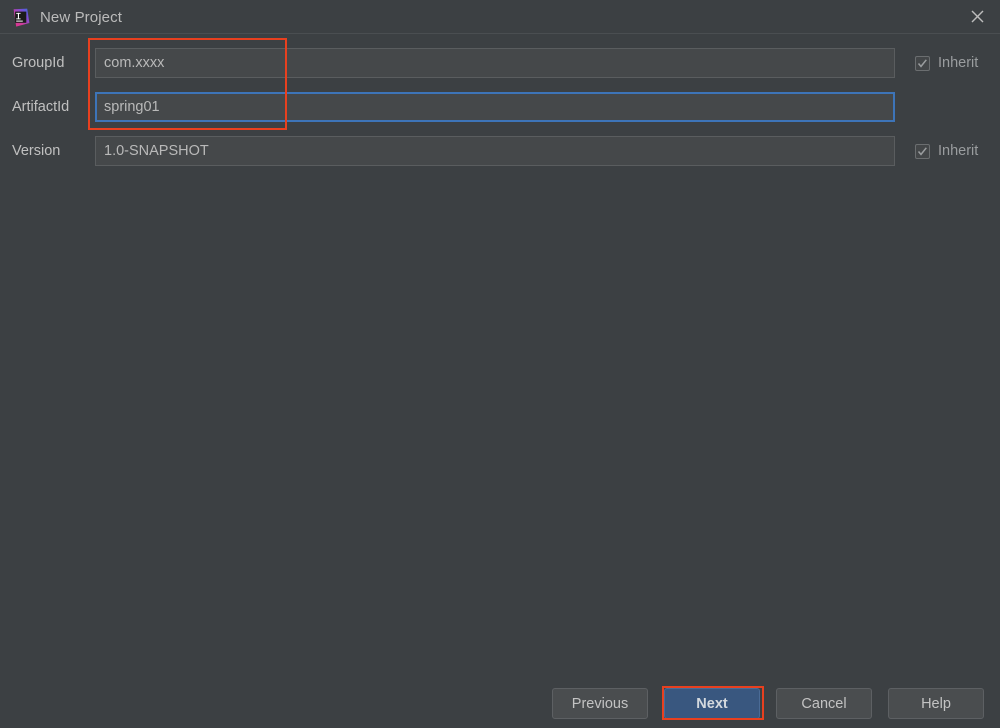 The height and width of the screenshot is (728, 1000). What do you see at coordinates (41, 107) in the screenshot?
I see `artifactid-label: ArtifactId` at bounding box center [41, 107].